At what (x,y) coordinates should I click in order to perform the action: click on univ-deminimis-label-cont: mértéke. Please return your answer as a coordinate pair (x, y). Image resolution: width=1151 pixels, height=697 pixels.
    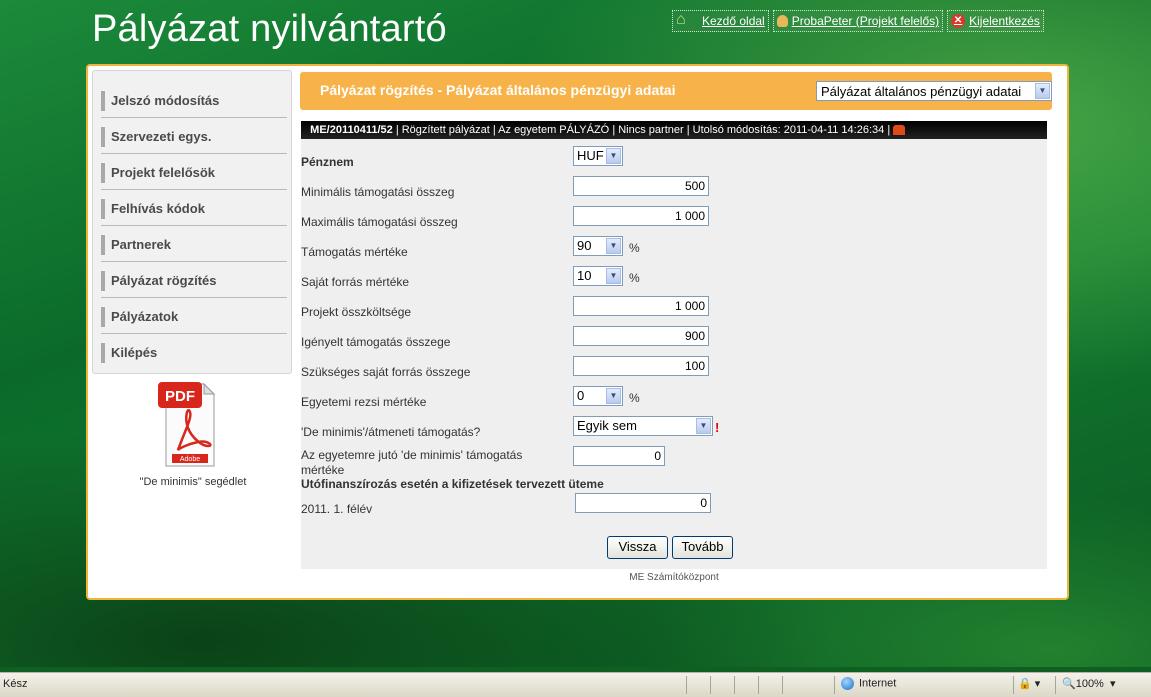
    Looking at the image, I should click on (323, 470).